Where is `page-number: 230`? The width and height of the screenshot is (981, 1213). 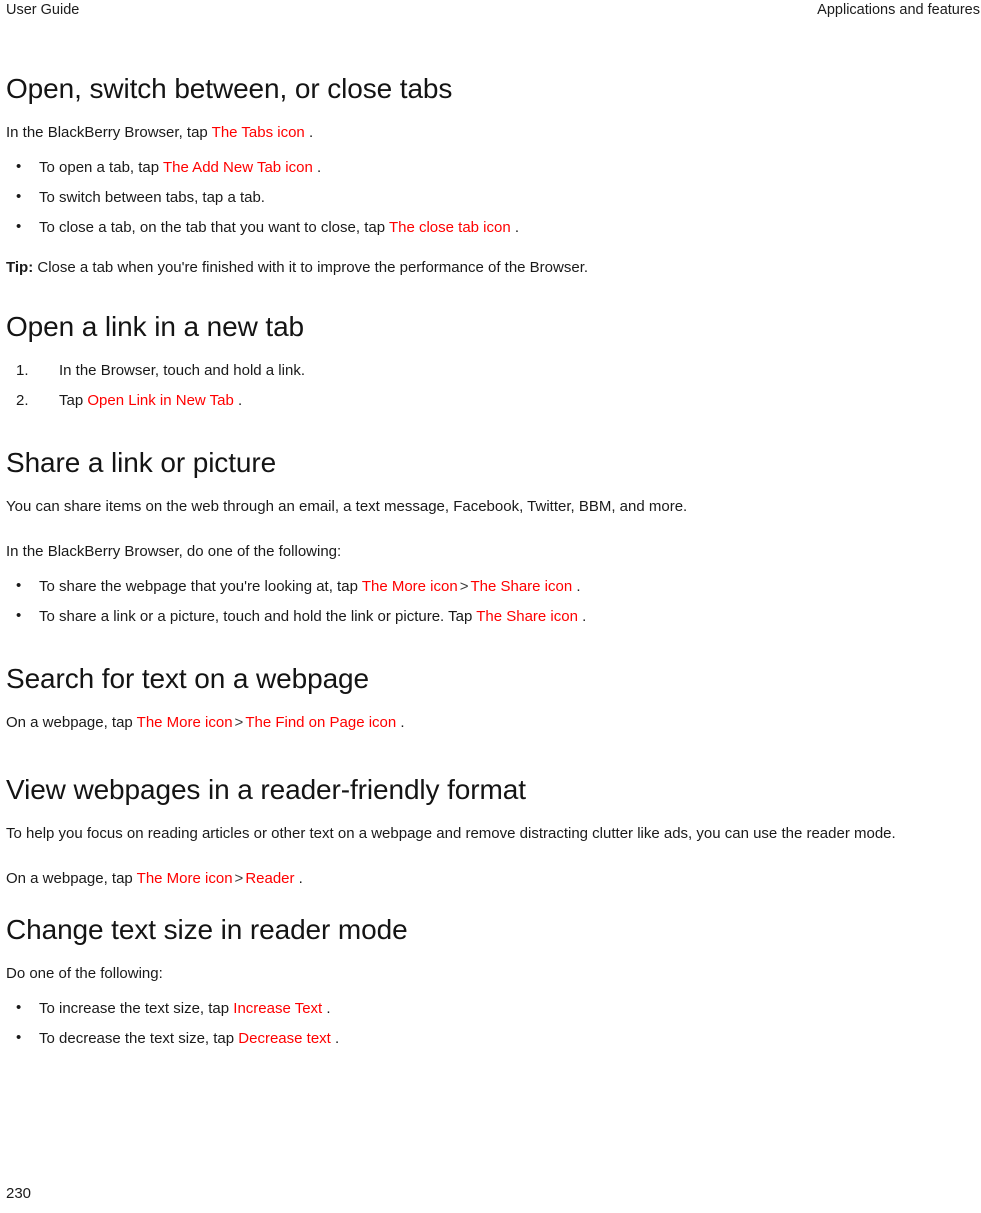 page-number: 230 is located at coordinates (19, 1193).